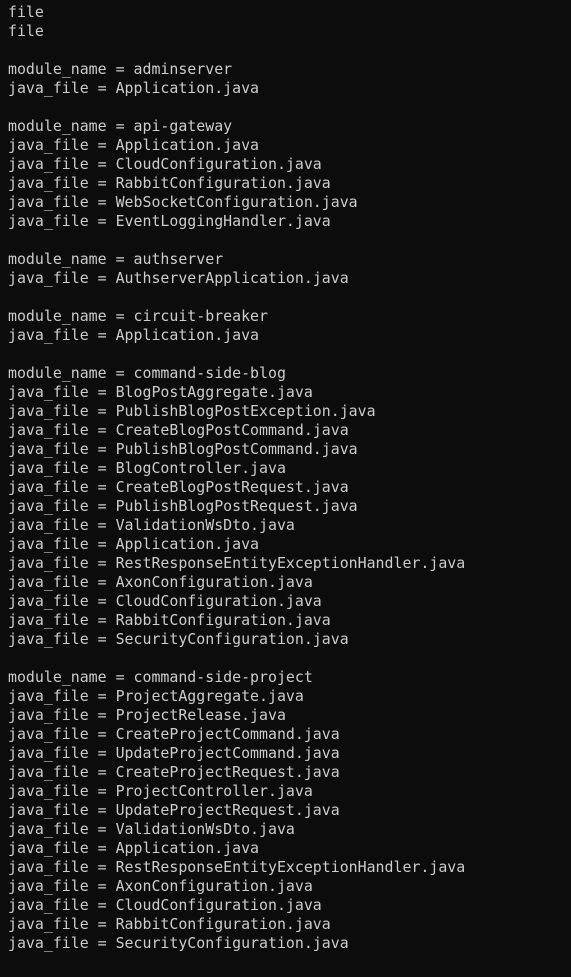 This screenshot has width=571, height=977. Describe the element at coordinates (138, 316) in the screenshot. I see `terminal-line: module_name = circuit-breaker` at that location.